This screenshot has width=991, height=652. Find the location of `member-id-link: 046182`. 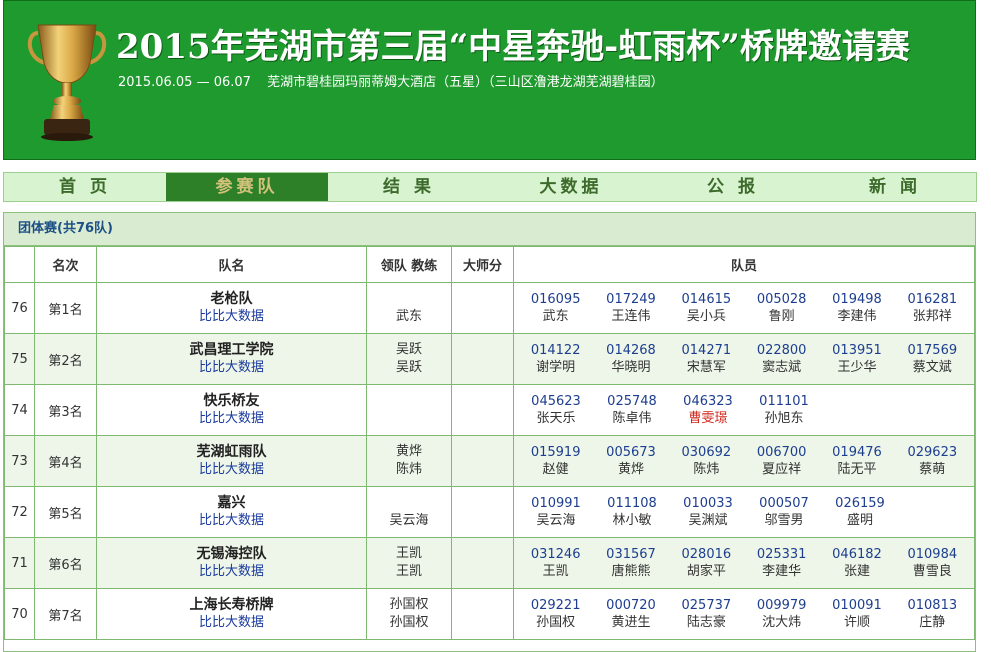

member-id-link: 046182 is located at coordinates (856, 554).